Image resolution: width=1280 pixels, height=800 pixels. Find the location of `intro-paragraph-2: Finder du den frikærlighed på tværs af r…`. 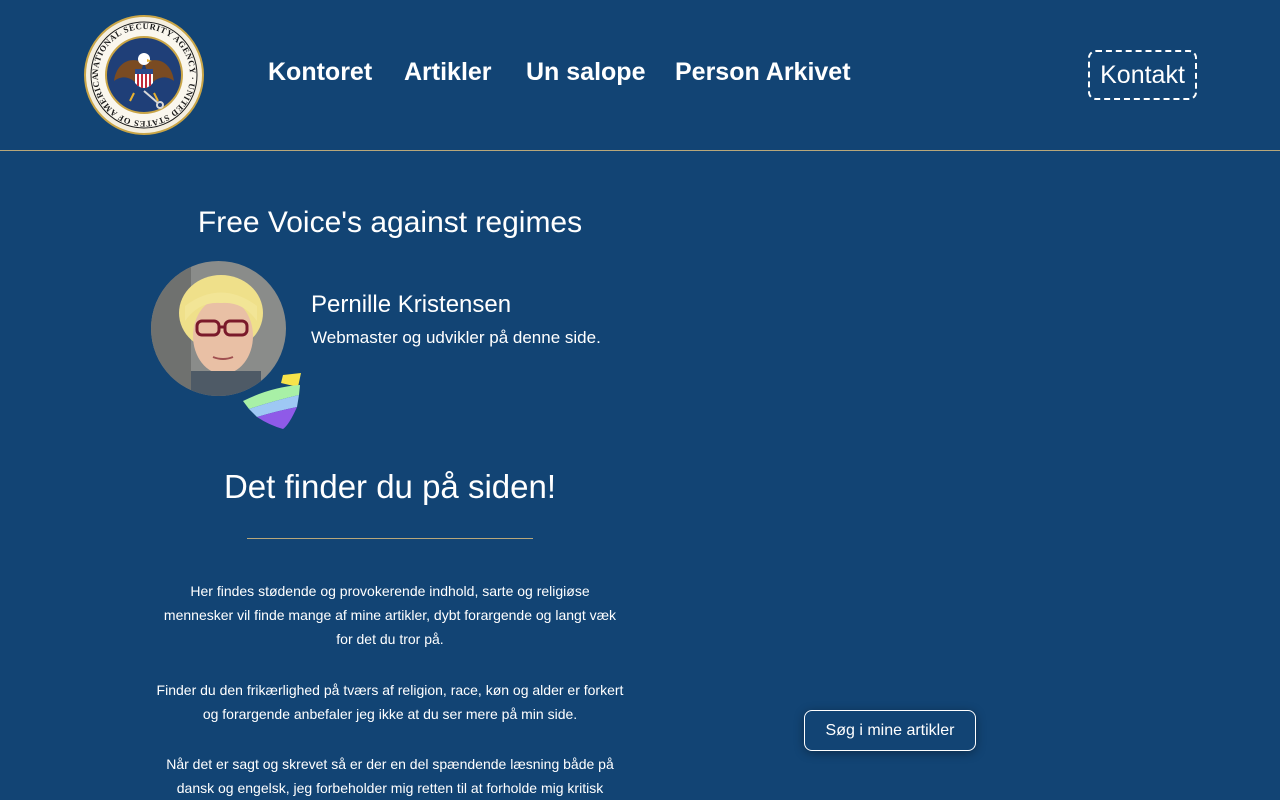

intro-paragraph-2: Finder du den frikærlighed på tværs af r… is located at coordinates (390, 702).